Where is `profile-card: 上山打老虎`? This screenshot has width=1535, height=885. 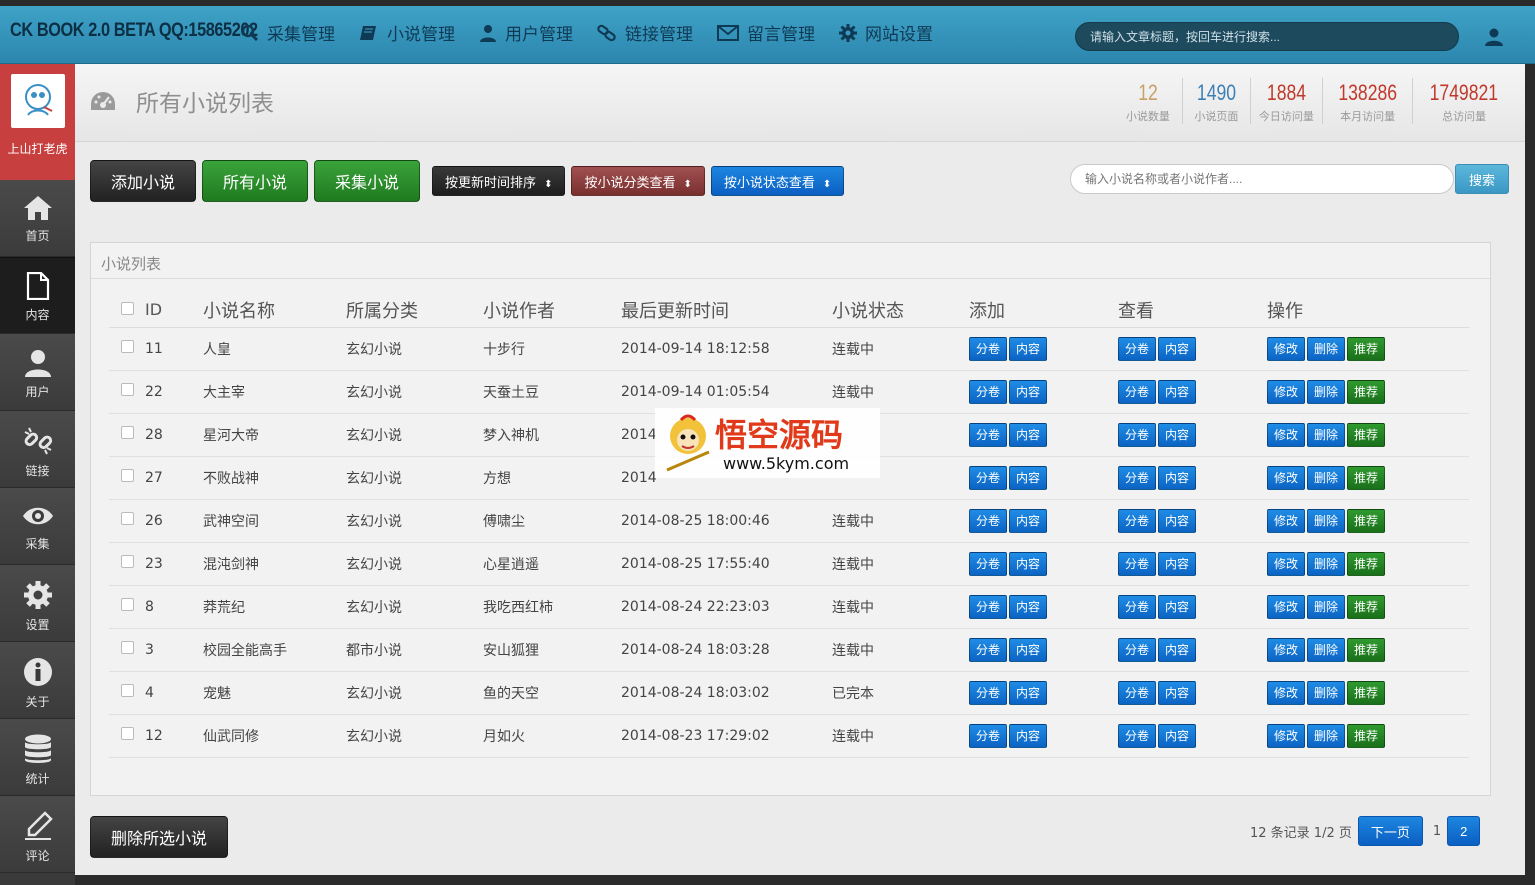
profile-card: 上山打老虎 is located at coordinates (37, 122).